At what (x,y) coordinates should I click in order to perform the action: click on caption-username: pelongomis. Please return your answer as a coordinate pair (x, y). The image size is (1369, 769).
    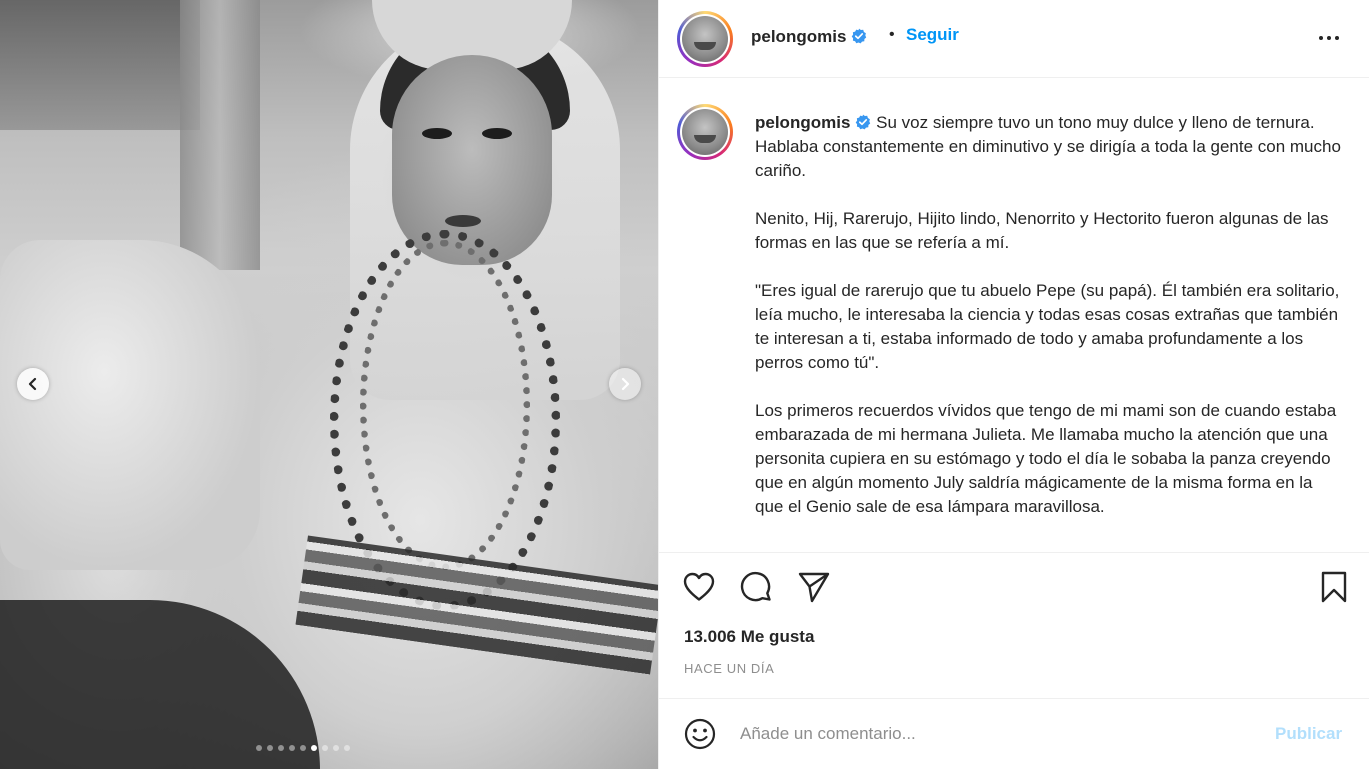
    Looking at the image, I should click on (813, 122).